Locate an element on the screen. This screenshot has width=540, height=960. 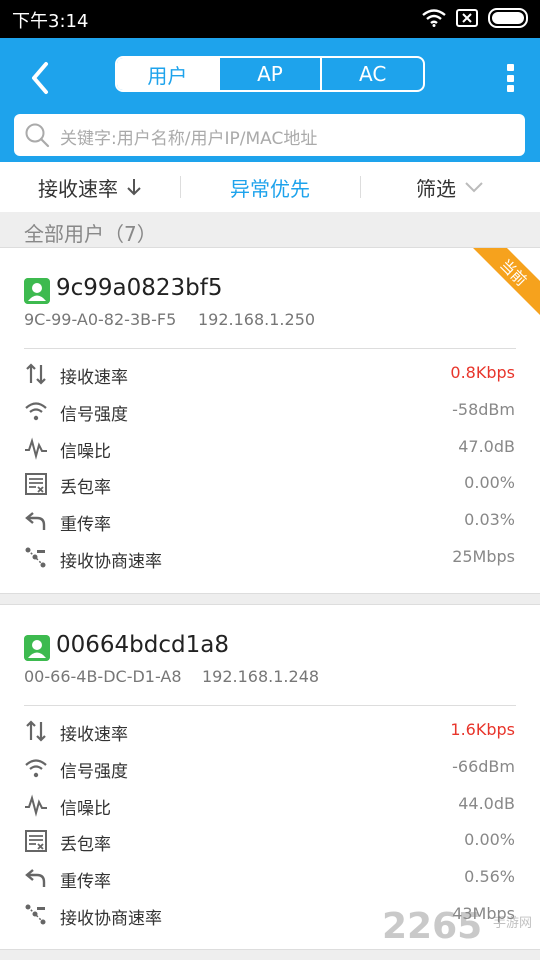
tab-ap: AP is located at coordinates (271, 74).